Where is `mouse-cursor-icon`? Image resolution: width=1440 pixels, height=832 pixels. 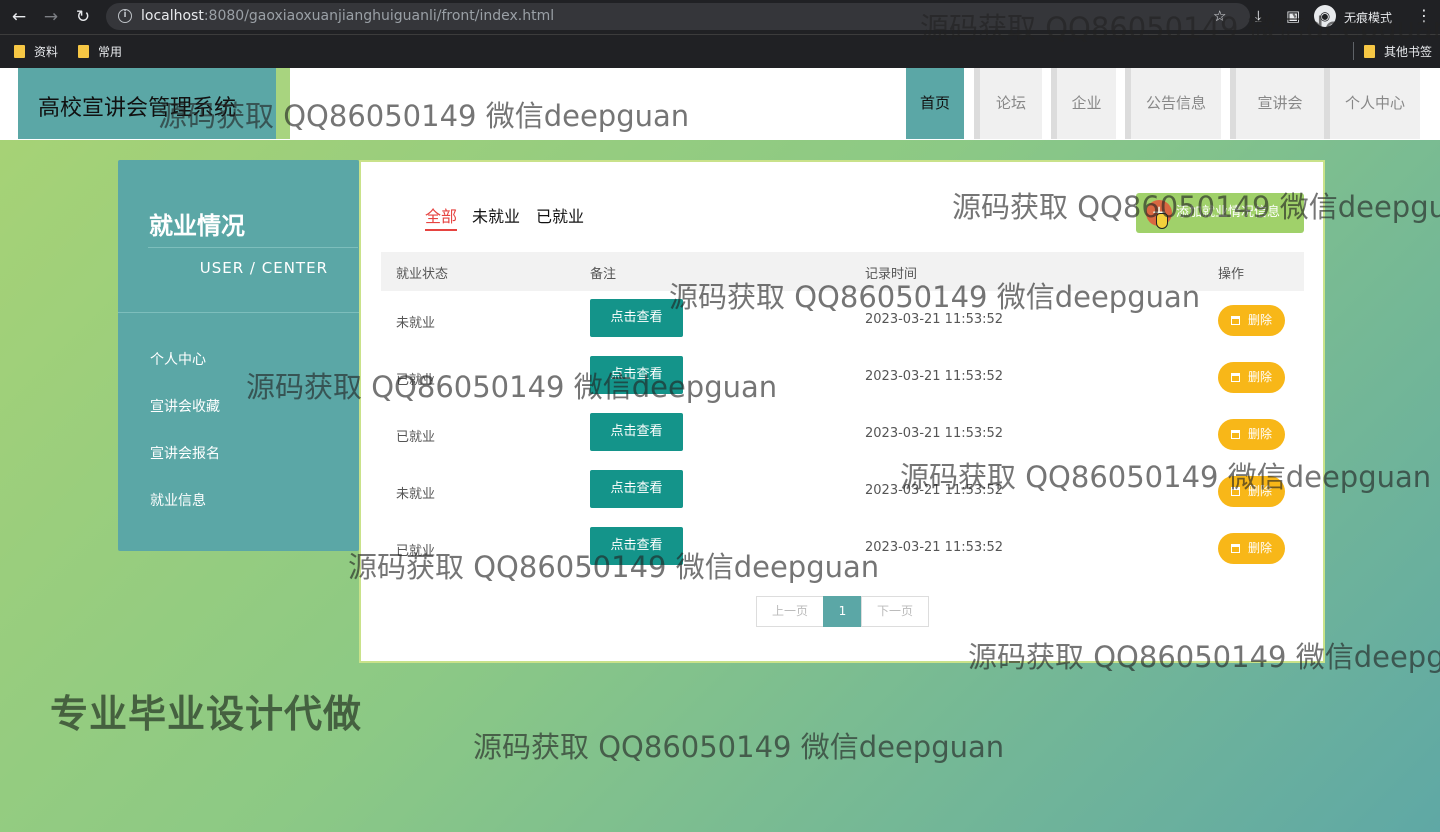 mouse-cursor-icon is located at coordinates (1162, 221).